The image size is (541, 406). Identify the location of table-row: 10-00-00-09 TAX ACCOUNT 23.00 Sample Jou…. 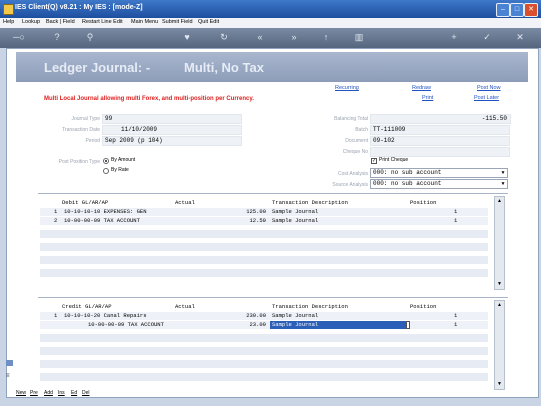
(264, 325).